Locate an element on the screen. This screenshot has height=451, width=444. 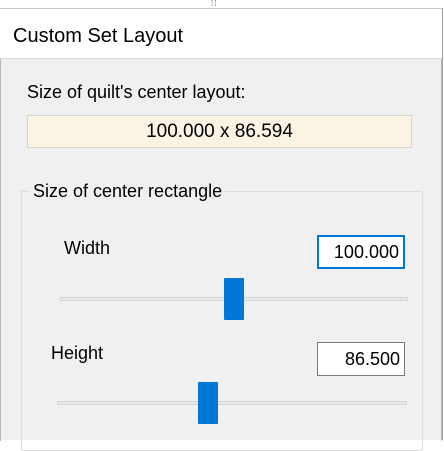
height-slider-track is located at coordinates (232, 403).